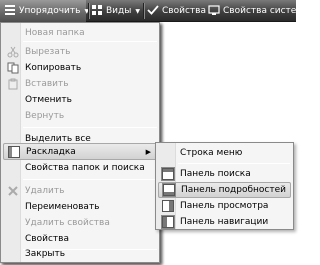  I want to click on organize-label: Упорядочить, so click(50, 11).